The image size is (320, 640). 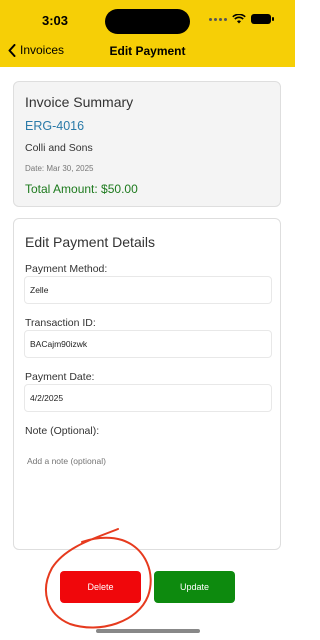 What do you see at coordinates (62, 431) in the screenshot?
I see `note-label: Note (Optional):` at bounding box center [62, 431].